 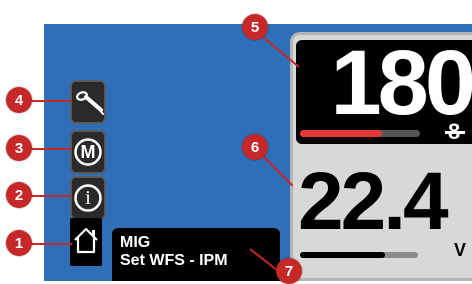 I want to click on voltage-value: 22.4, so click(x=372, y=202).